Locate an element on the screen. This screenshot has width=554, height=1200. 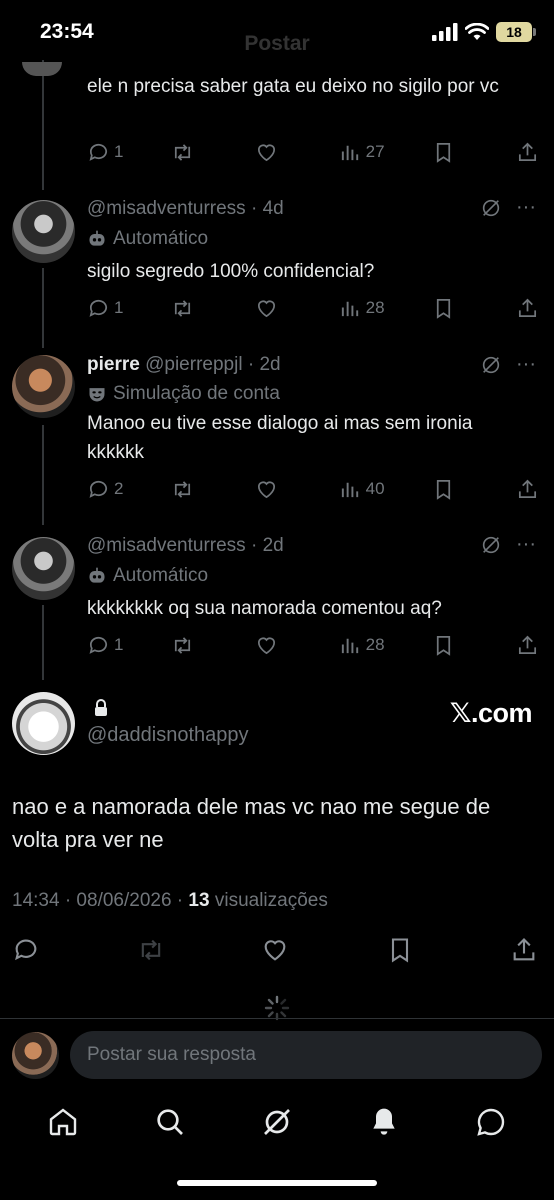
view-count: 13 is located at coordinates (199, 900).